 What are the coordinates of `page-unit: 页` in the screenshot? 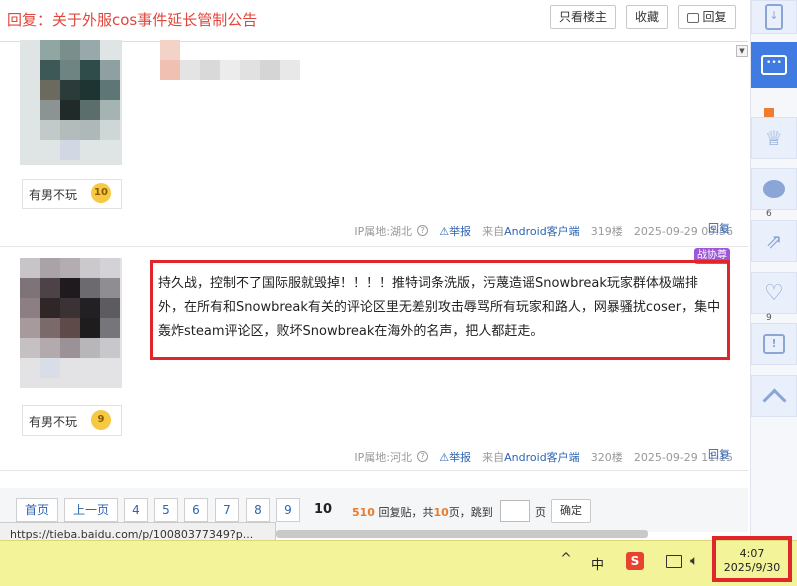 It's located at (540, 512).